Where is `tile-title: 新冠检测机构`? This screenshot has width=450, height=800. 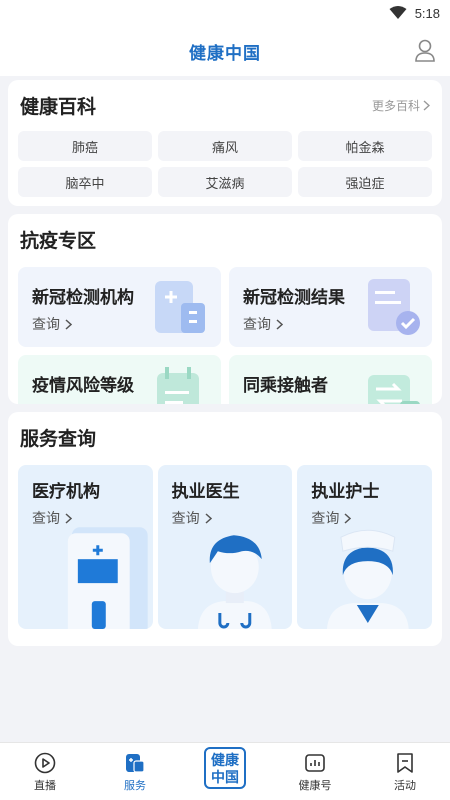 tile-title: 新冠检测机构 is located at coordinates (83, 297).